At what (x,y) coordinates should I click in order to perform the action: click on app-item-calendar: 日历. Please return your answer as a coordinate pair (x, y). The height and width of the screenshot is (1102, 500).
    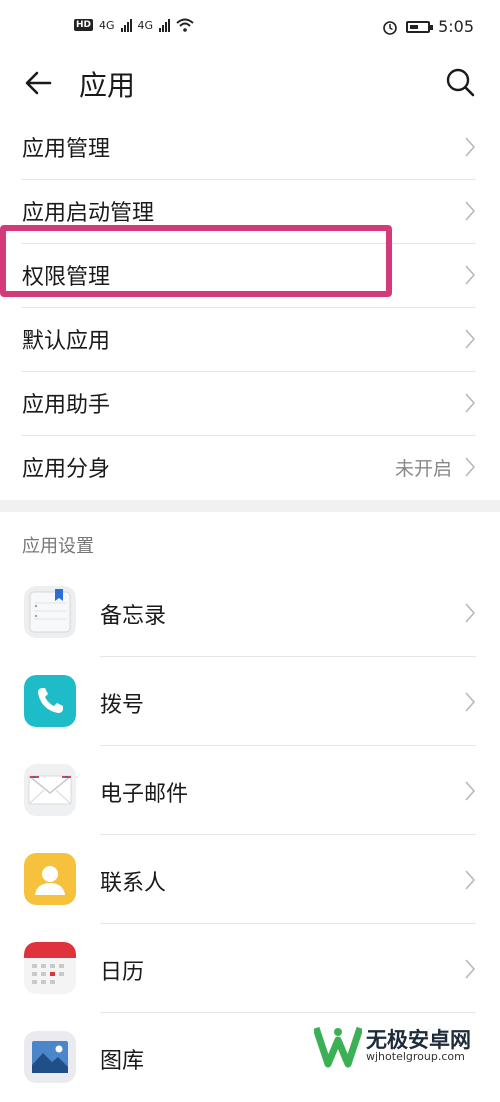
    Looking at the image, I should click on (250, 968).